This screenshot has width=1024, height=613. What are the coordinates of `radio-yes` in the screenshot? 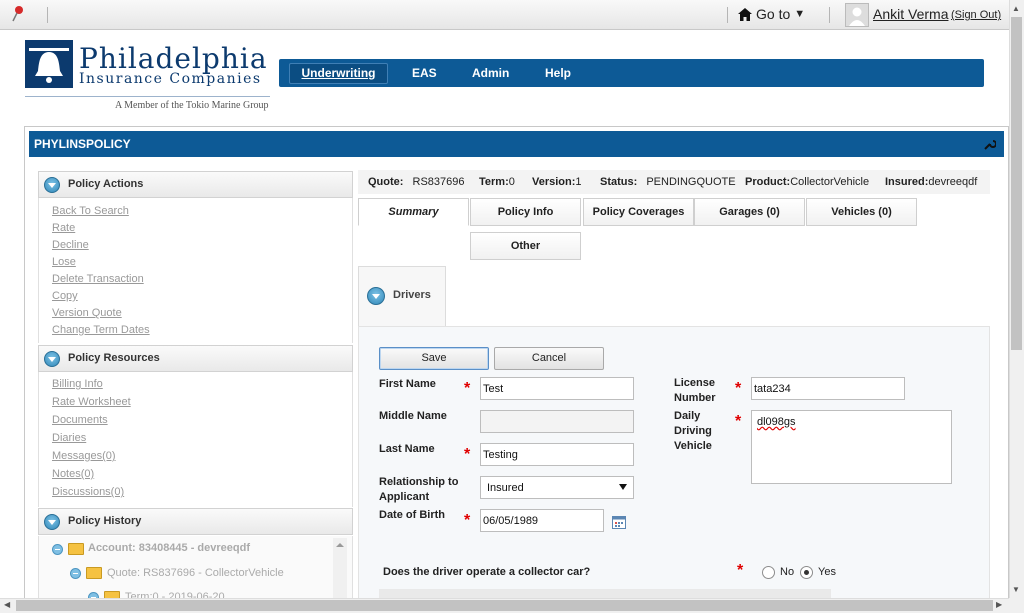 It's located at (806, 572).